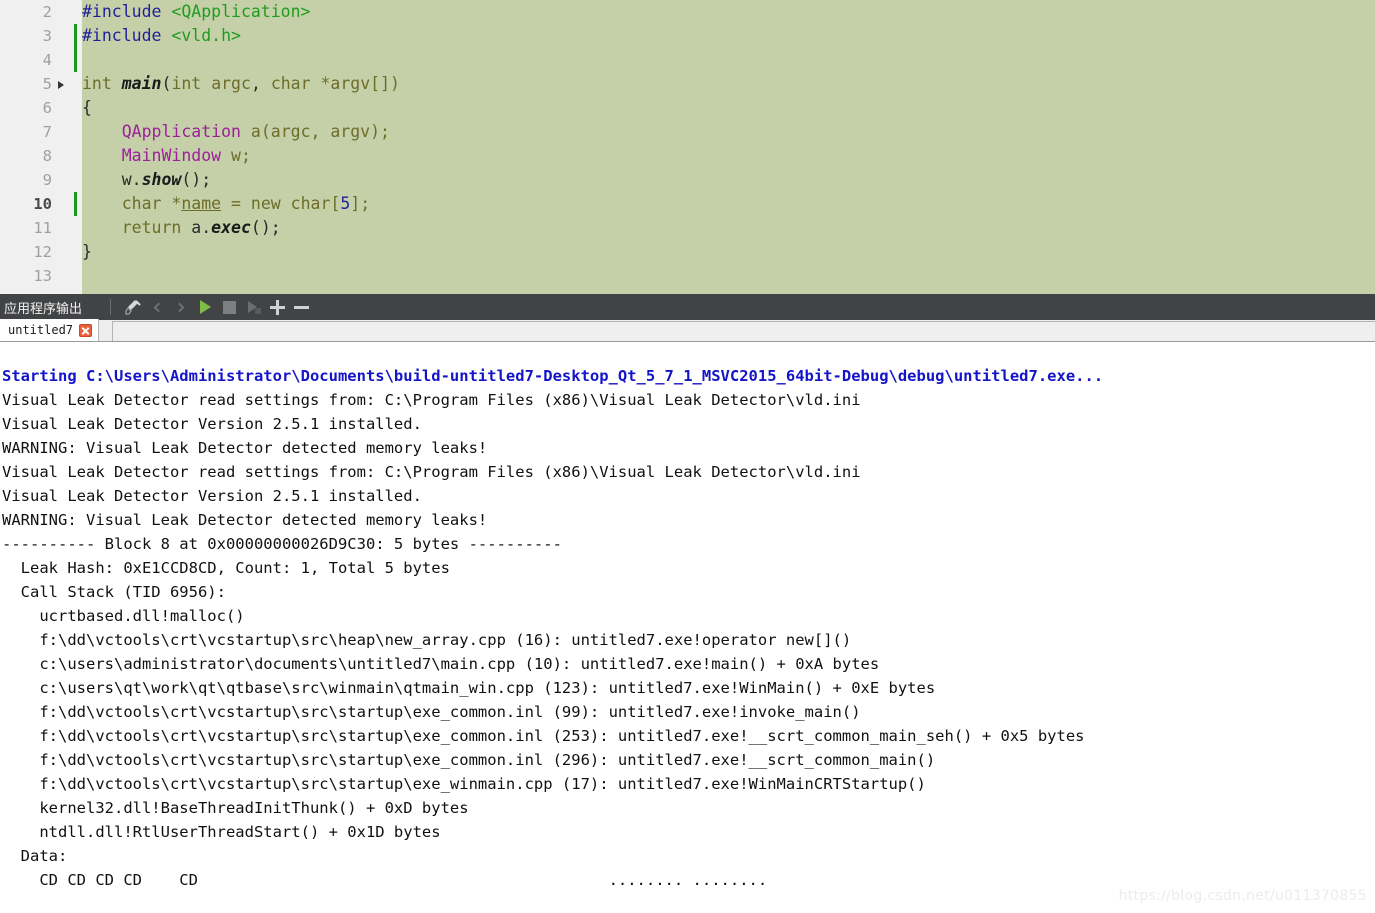 This screenshot has width=1375, height=913. I want to click on stop-button, so click(229, 307).